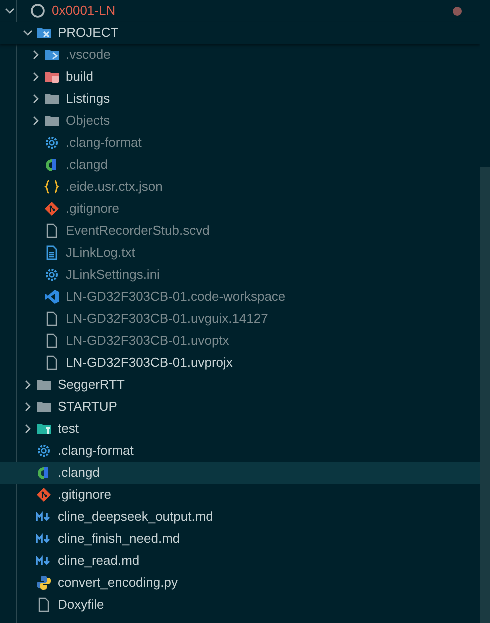 This screenshot has height=623, width=490. Describe the element at coordinates (240, 99) in the screenshot. I see `folder-row: Listings` at that location.